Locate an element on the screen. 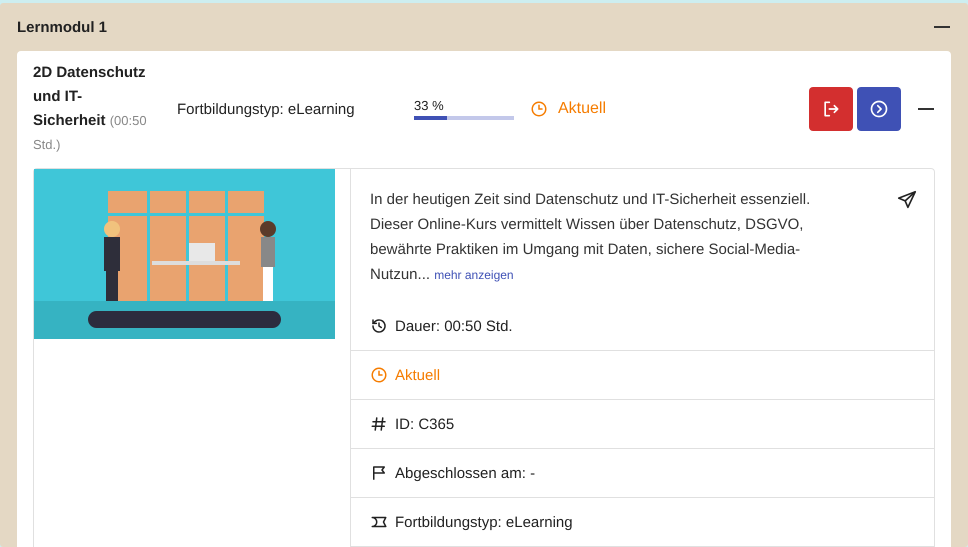 The height and width of the screenshot is (547, 968). flag-icon is located at coordinates (379, 473).